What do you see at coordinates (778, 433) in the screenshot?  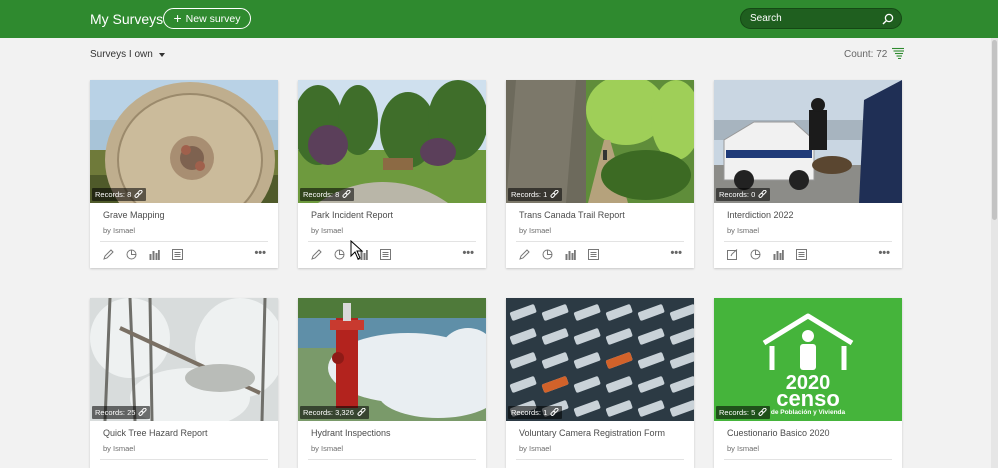 I see `survey-title: Cuestionario Basico 2020` at bounding box center [778, 433].